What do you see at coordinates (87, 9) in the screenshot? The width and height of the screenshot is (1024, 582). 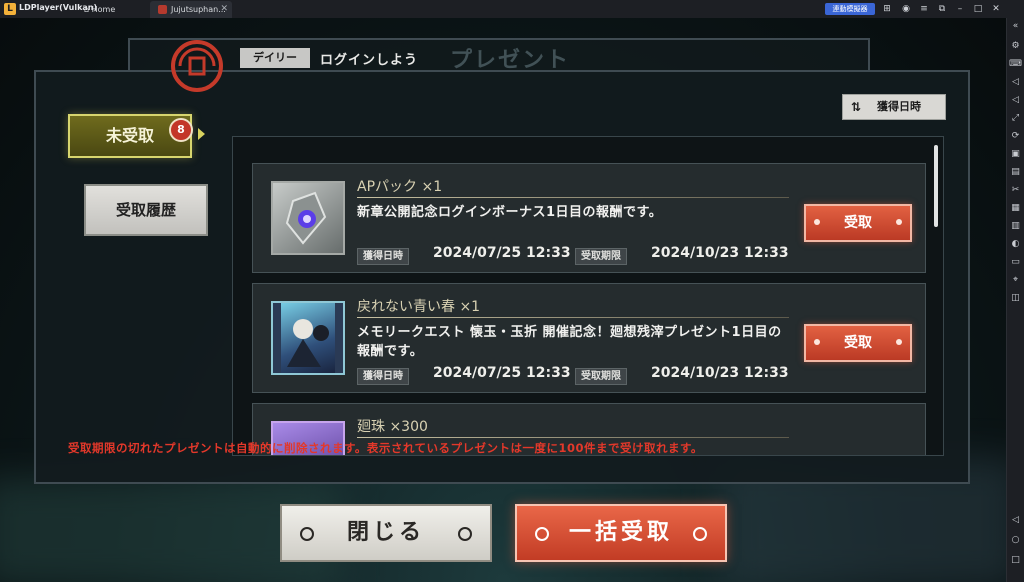 I see `home-icon: ⌂` at bounding box center [87, 9].